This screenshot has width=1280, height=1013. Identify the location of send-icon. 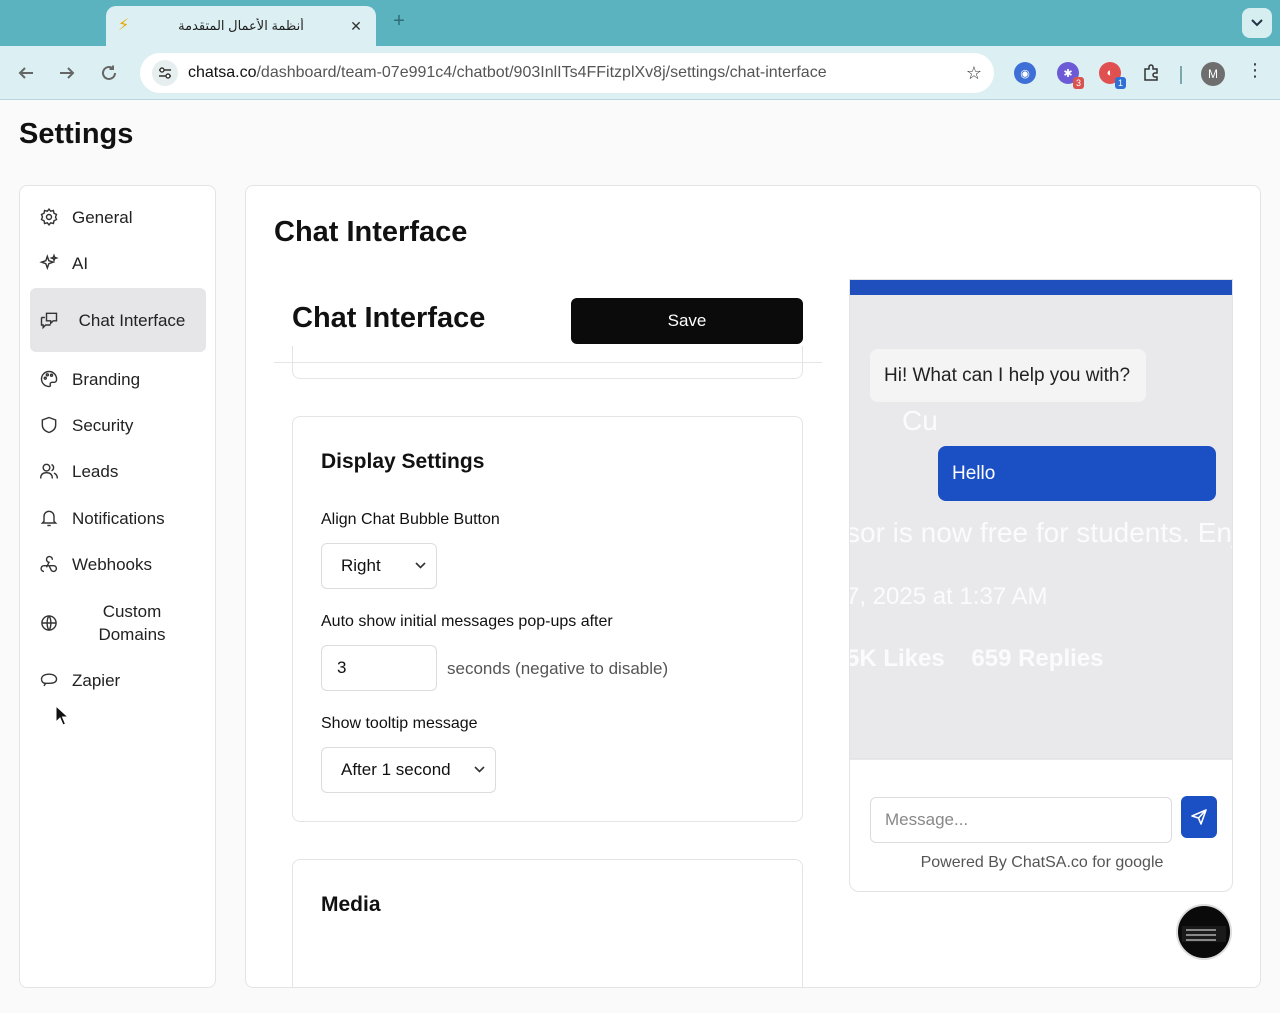
(1199, 817).